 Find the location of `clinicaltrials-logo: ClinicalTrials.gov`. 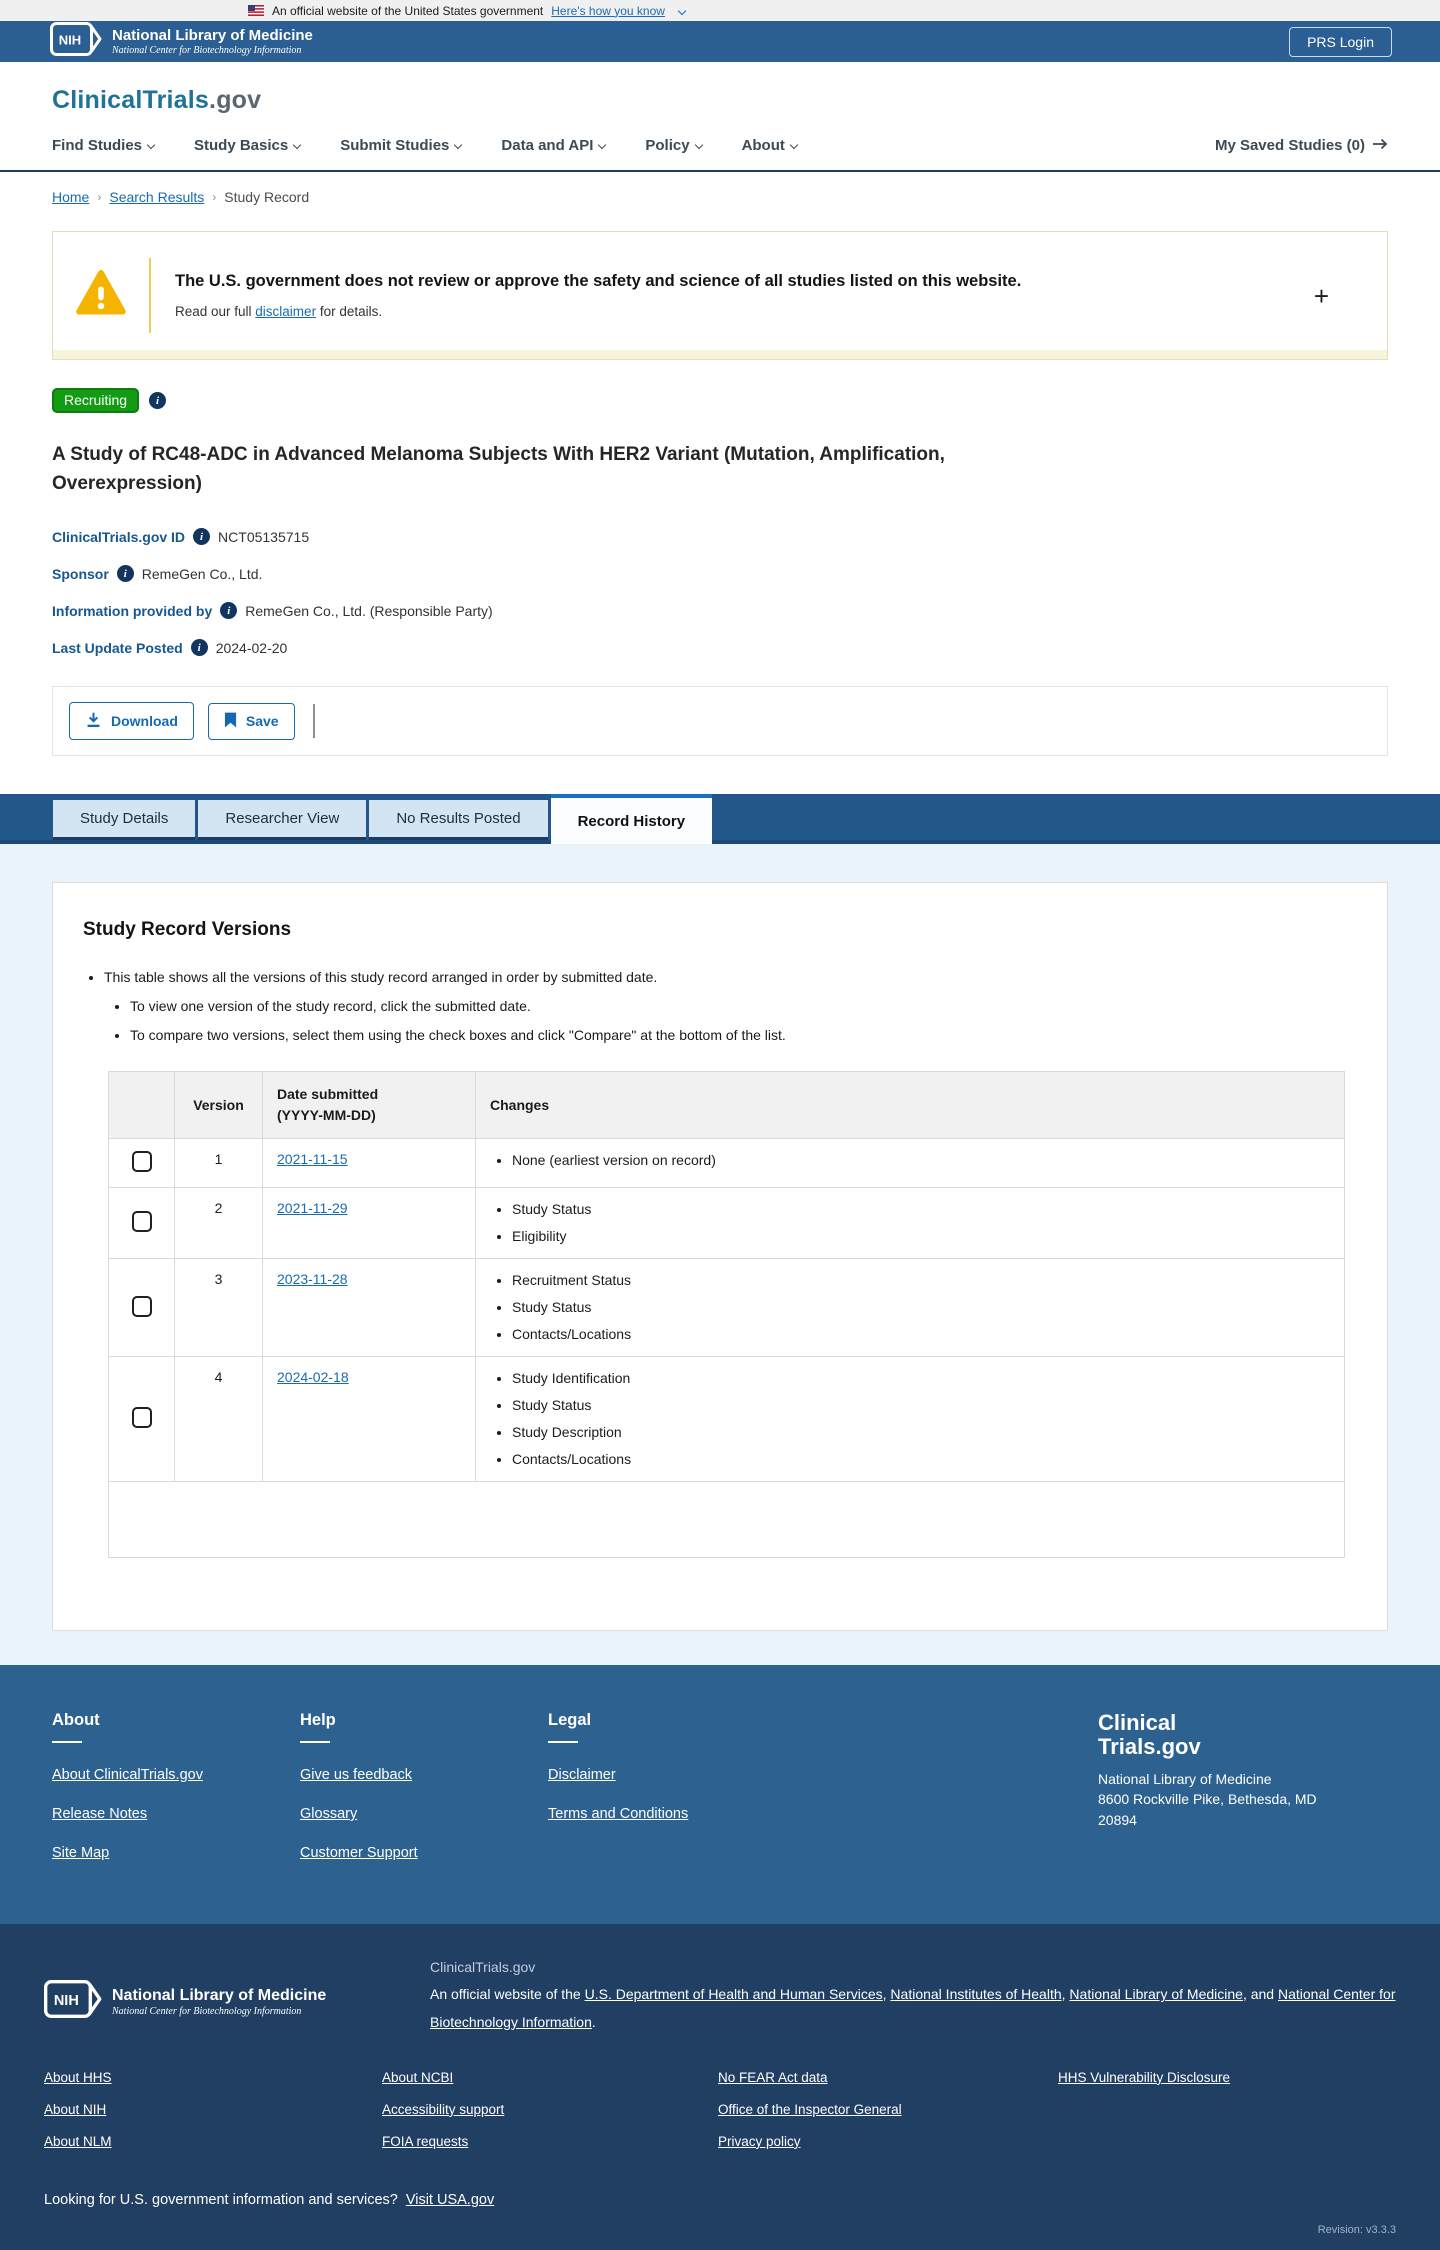

clinicaltrials-logo: ClinicalTrials.gov is located at coordinates (720, 100).